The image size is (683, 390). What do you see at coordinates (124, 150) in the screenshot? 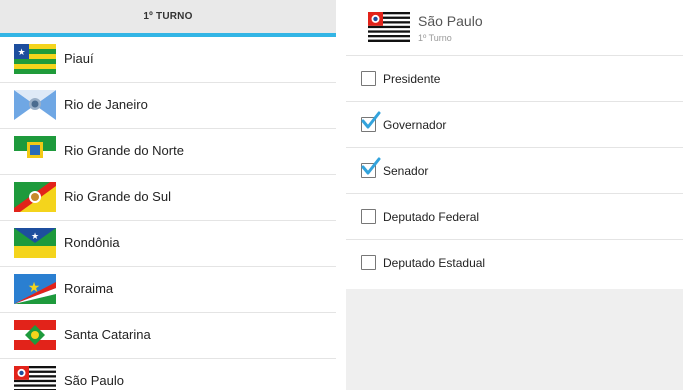
I see `state-name: Rio Grande do Norte` at bounding box center [124, 150].